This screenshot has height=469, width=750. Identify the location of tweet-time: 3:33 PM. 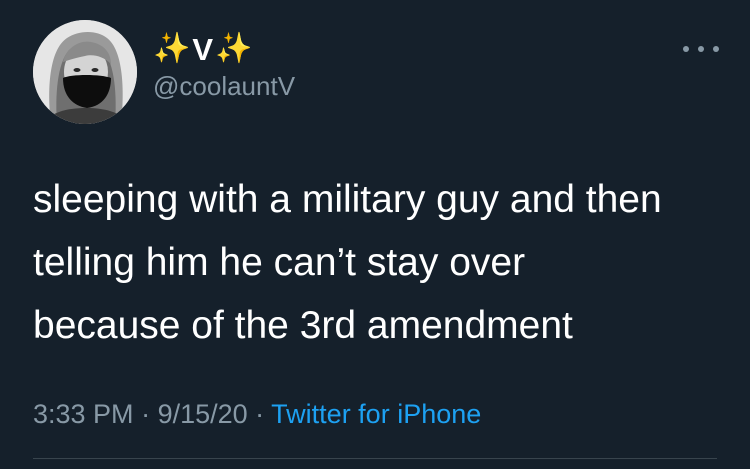
(83, 414).